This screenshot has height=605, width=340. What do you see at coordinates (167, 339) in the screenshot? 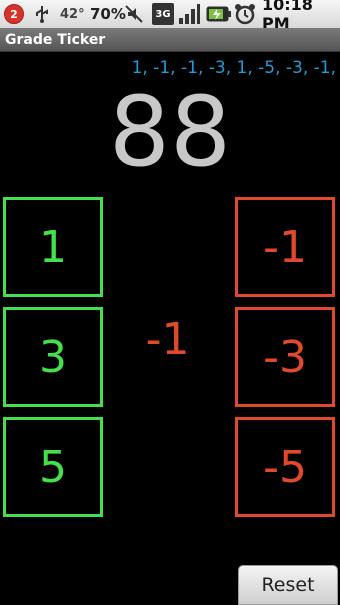
I see `last-change-value: -1` at bounding box center [167, 339].